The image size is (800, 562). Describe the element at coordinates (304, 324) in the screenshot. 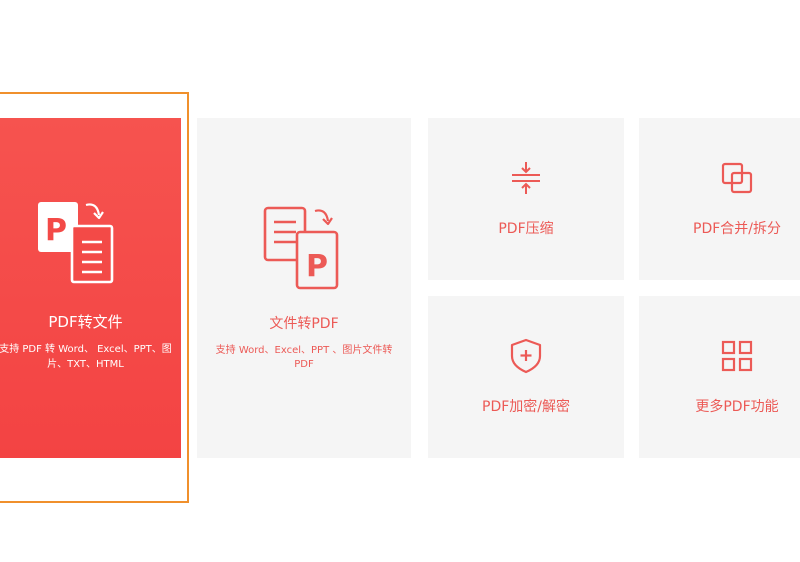

I see `file-to-pdf-title: 文件转PDF` at that location.